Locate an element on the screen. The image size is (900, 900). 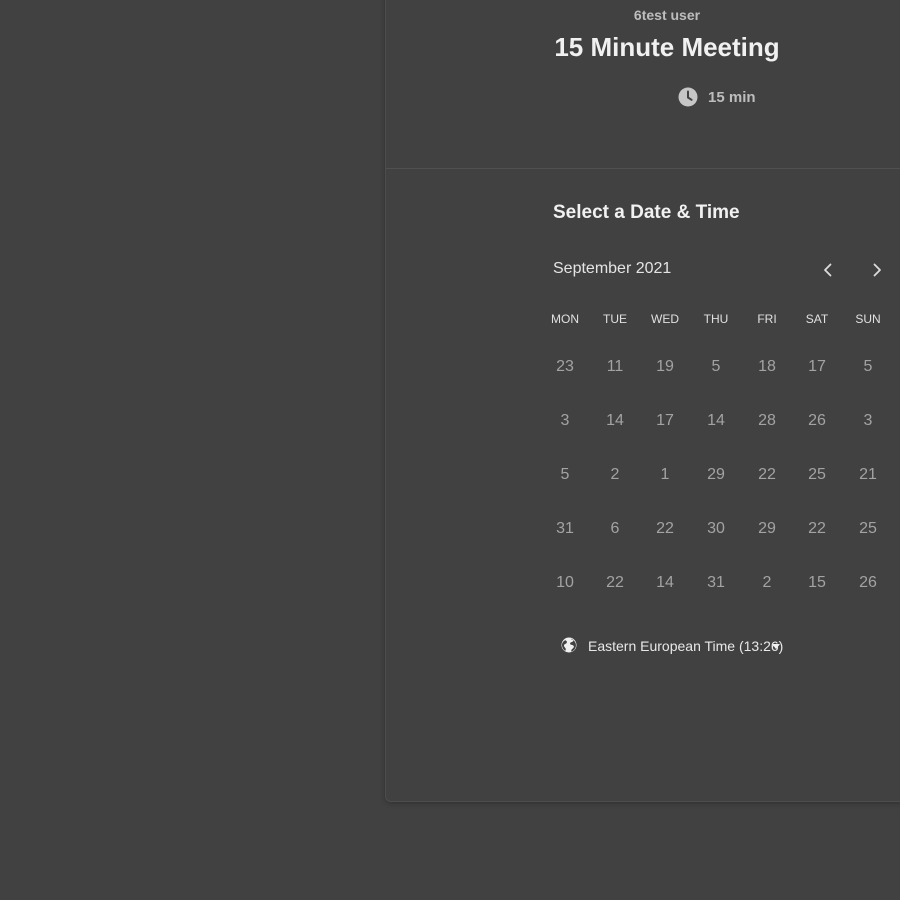
weekday-label: MON is located at coordinates (565, 319).